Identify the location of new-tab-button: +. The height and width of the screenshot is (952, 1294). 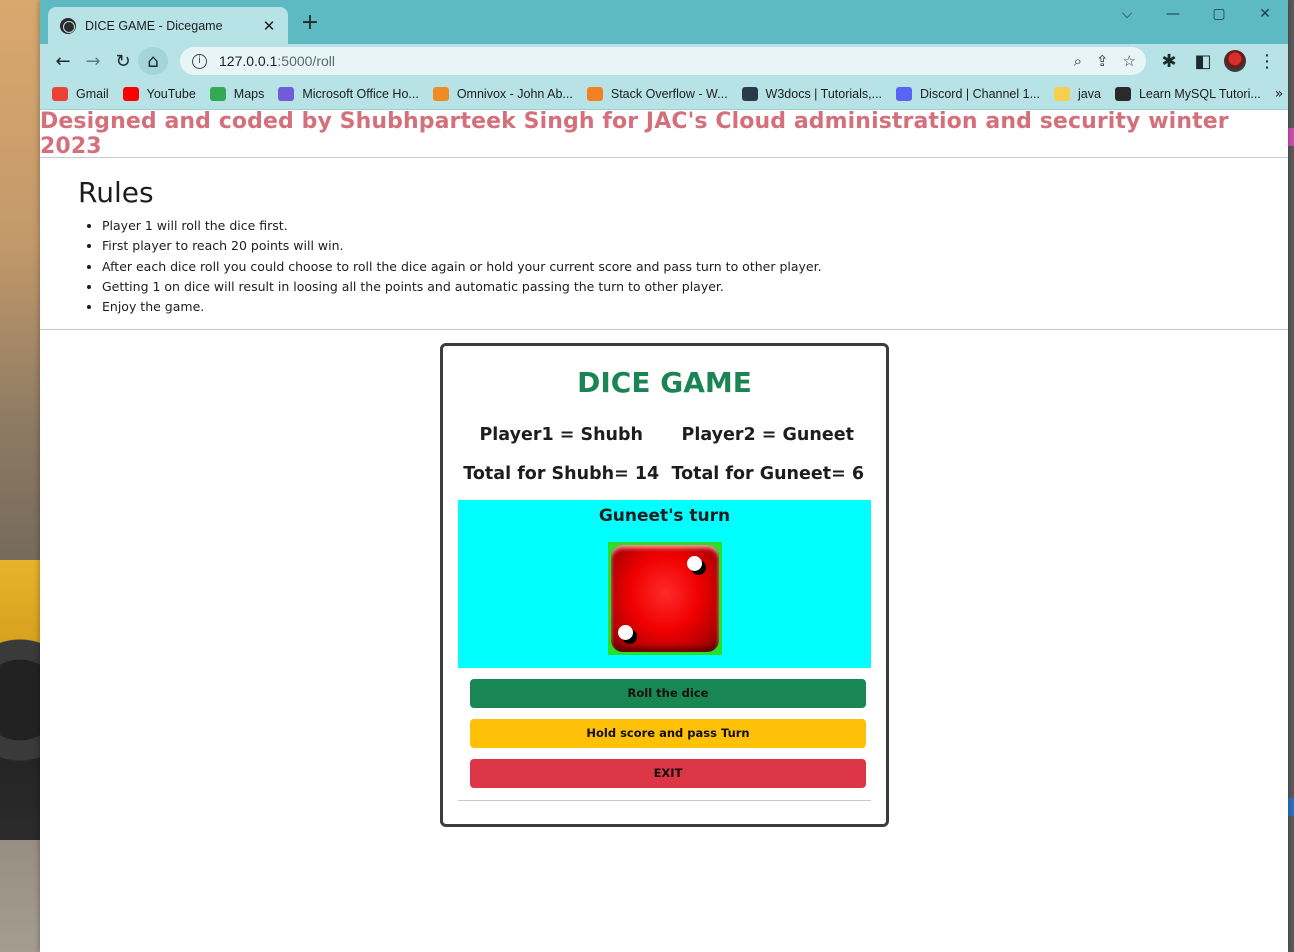
(310, 23).